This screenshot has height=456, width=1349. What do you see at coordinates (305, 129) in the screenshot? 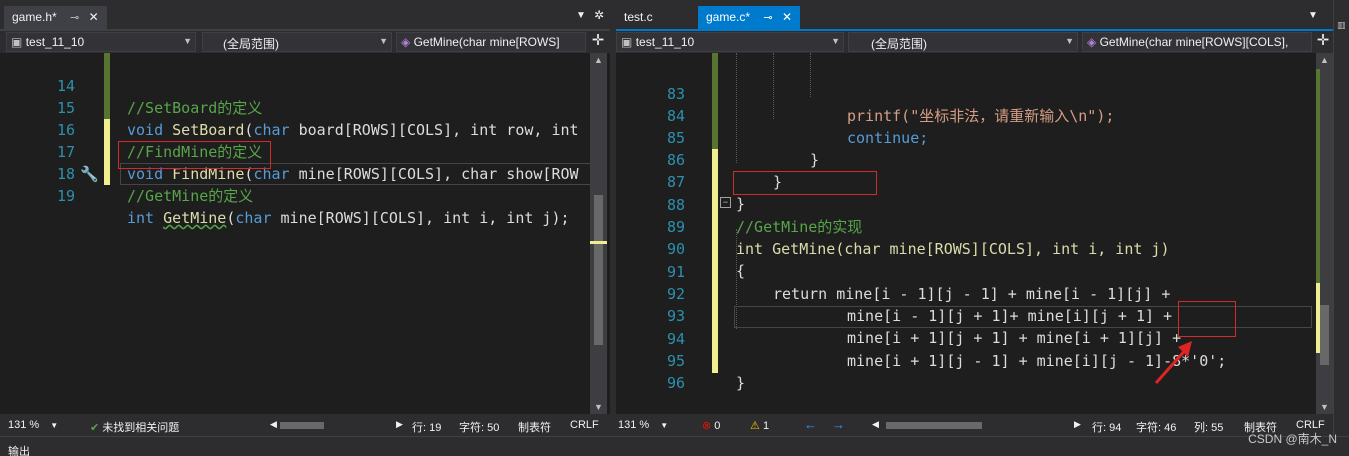
I see `code-line: 16 //FindMine的定义` at bounding box center [305, 129].